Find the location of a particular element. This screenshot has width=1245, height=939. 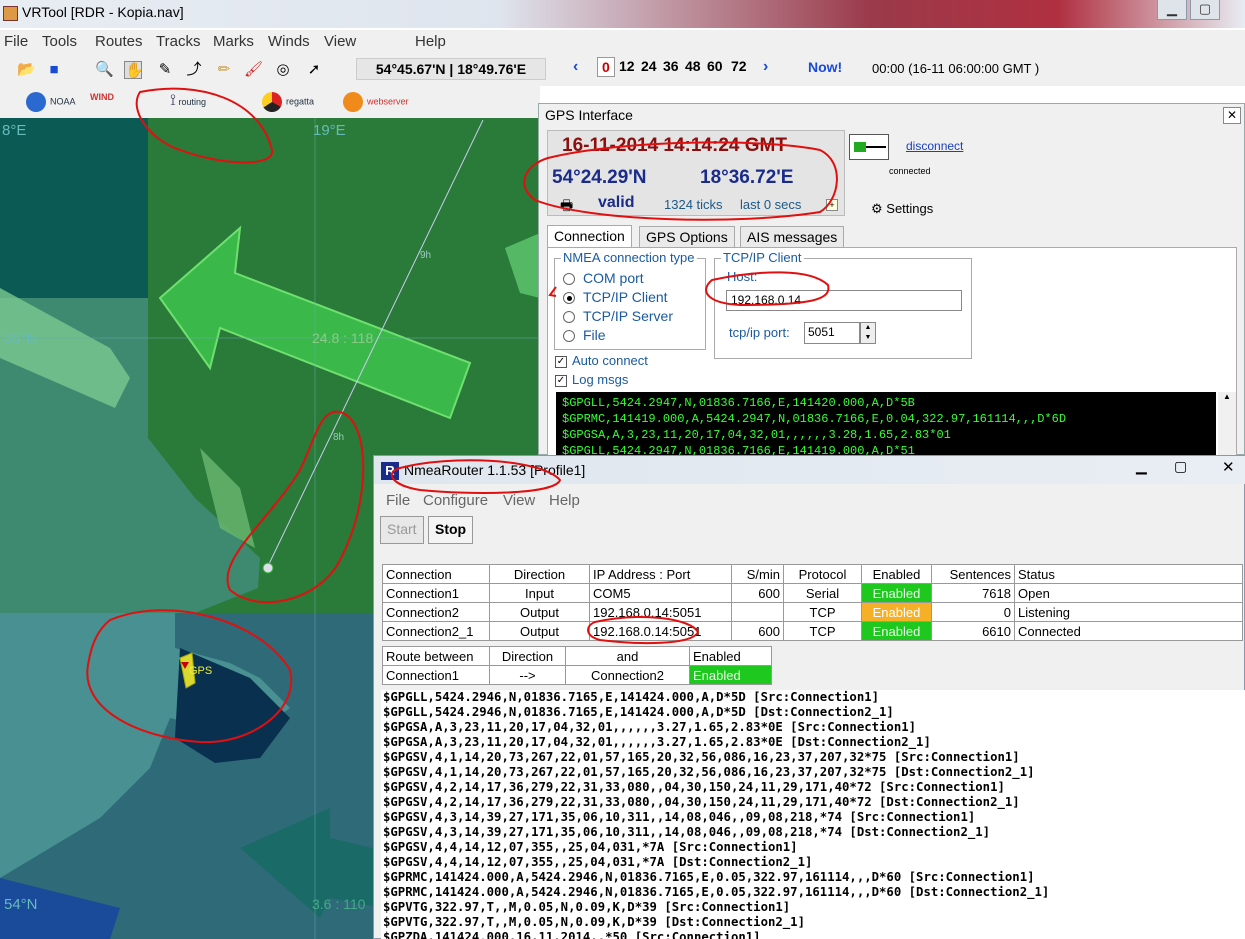

table-row: Connection1 --> Connection2 Enabled is located at coordinates (577, 675).